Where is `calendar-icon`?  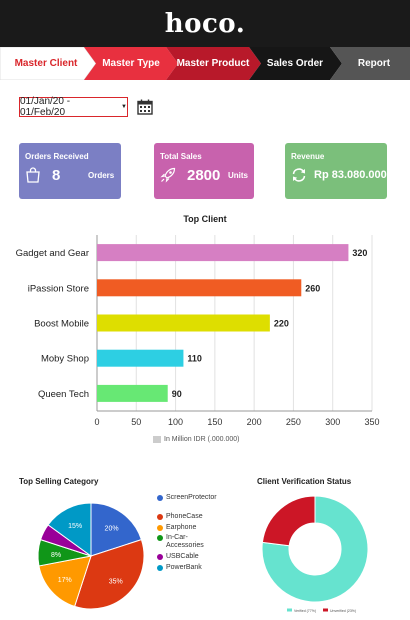
calendar-icon is located at coordinates (145, 107).